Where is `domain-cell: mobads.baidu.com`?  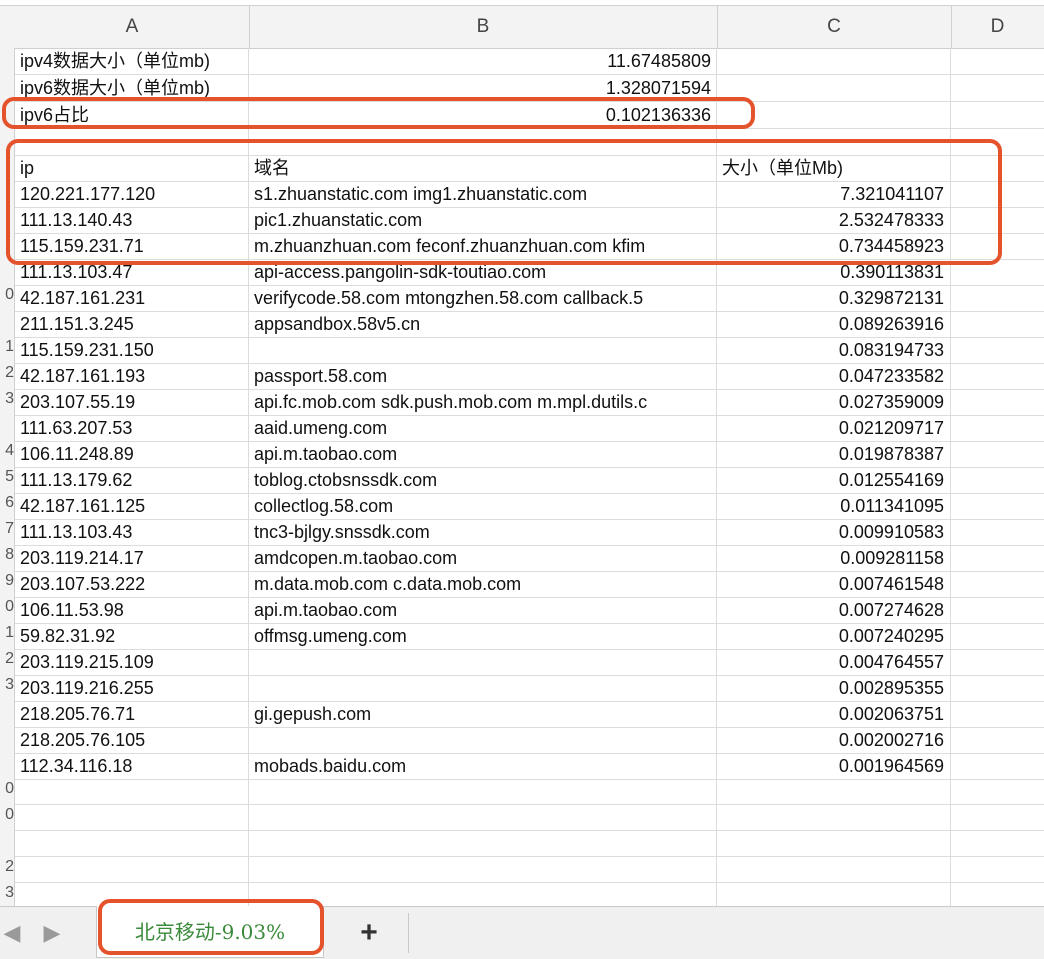 domain-cell: mobads.baidu.com is located at coordinates (483, 766).